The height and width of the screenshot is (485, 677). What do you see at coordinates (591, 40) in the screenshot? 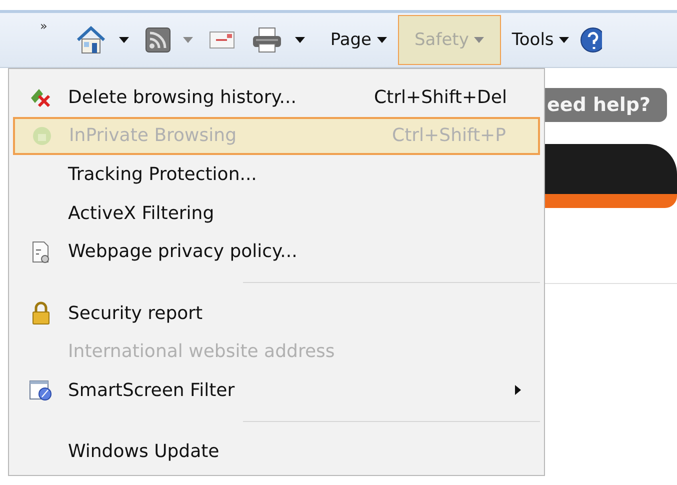
I see `help-icon` at bounding box center [591, 40].